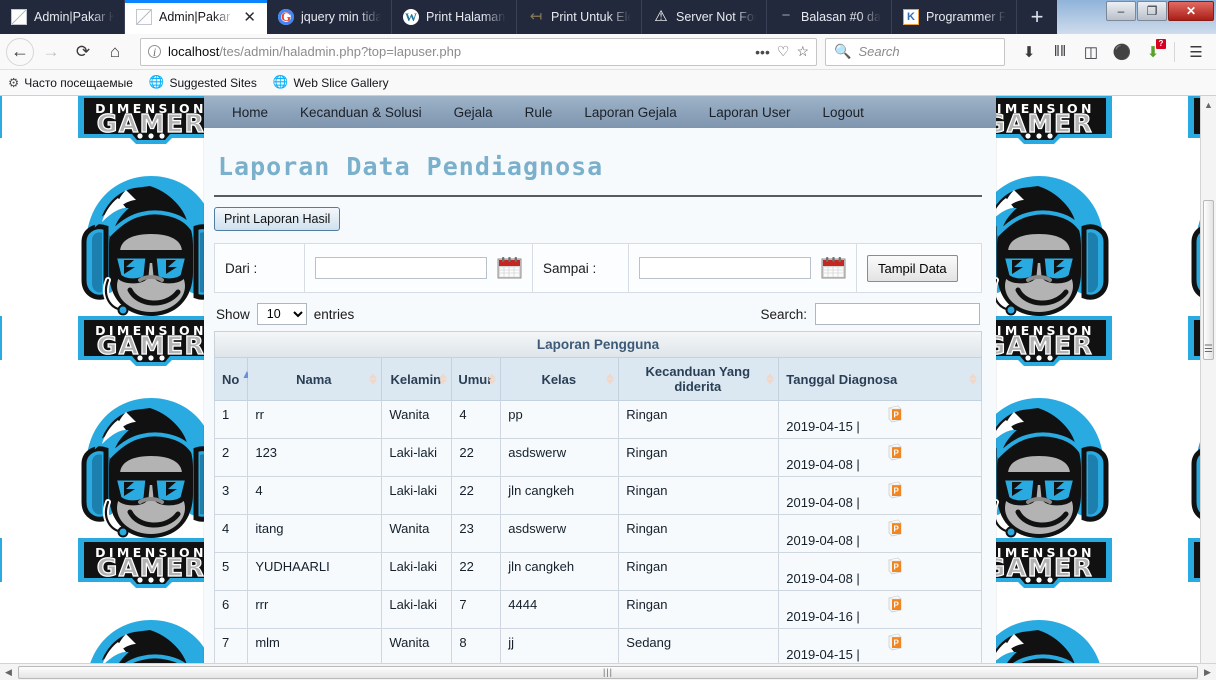 The height and width of the screenshot is (684, 1216). I want to click on reload-icon: ⟳, so click(83, 52).